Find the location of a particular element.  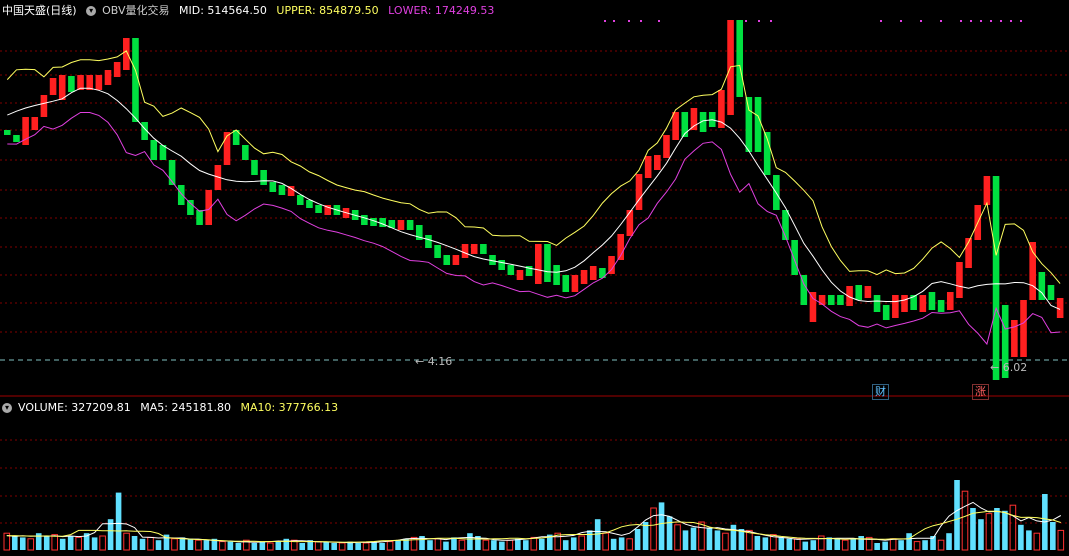

low-price-label: 4.16 is located at coordinates (440, 361).